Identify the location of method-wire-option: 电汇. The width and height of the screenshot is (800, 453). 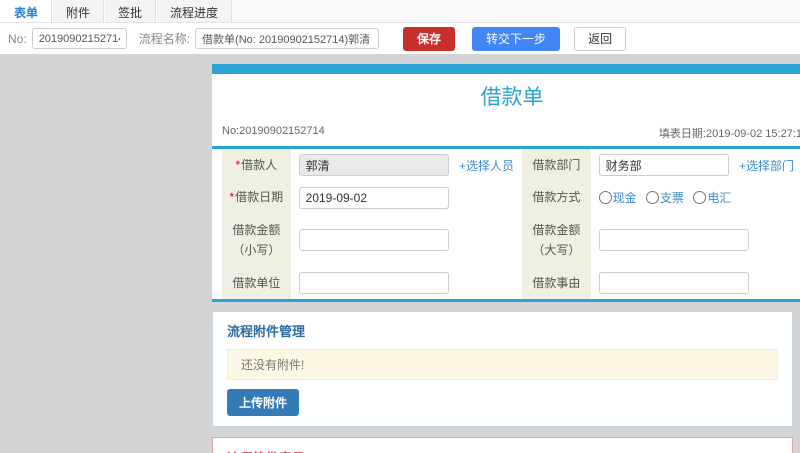
(712, 198).